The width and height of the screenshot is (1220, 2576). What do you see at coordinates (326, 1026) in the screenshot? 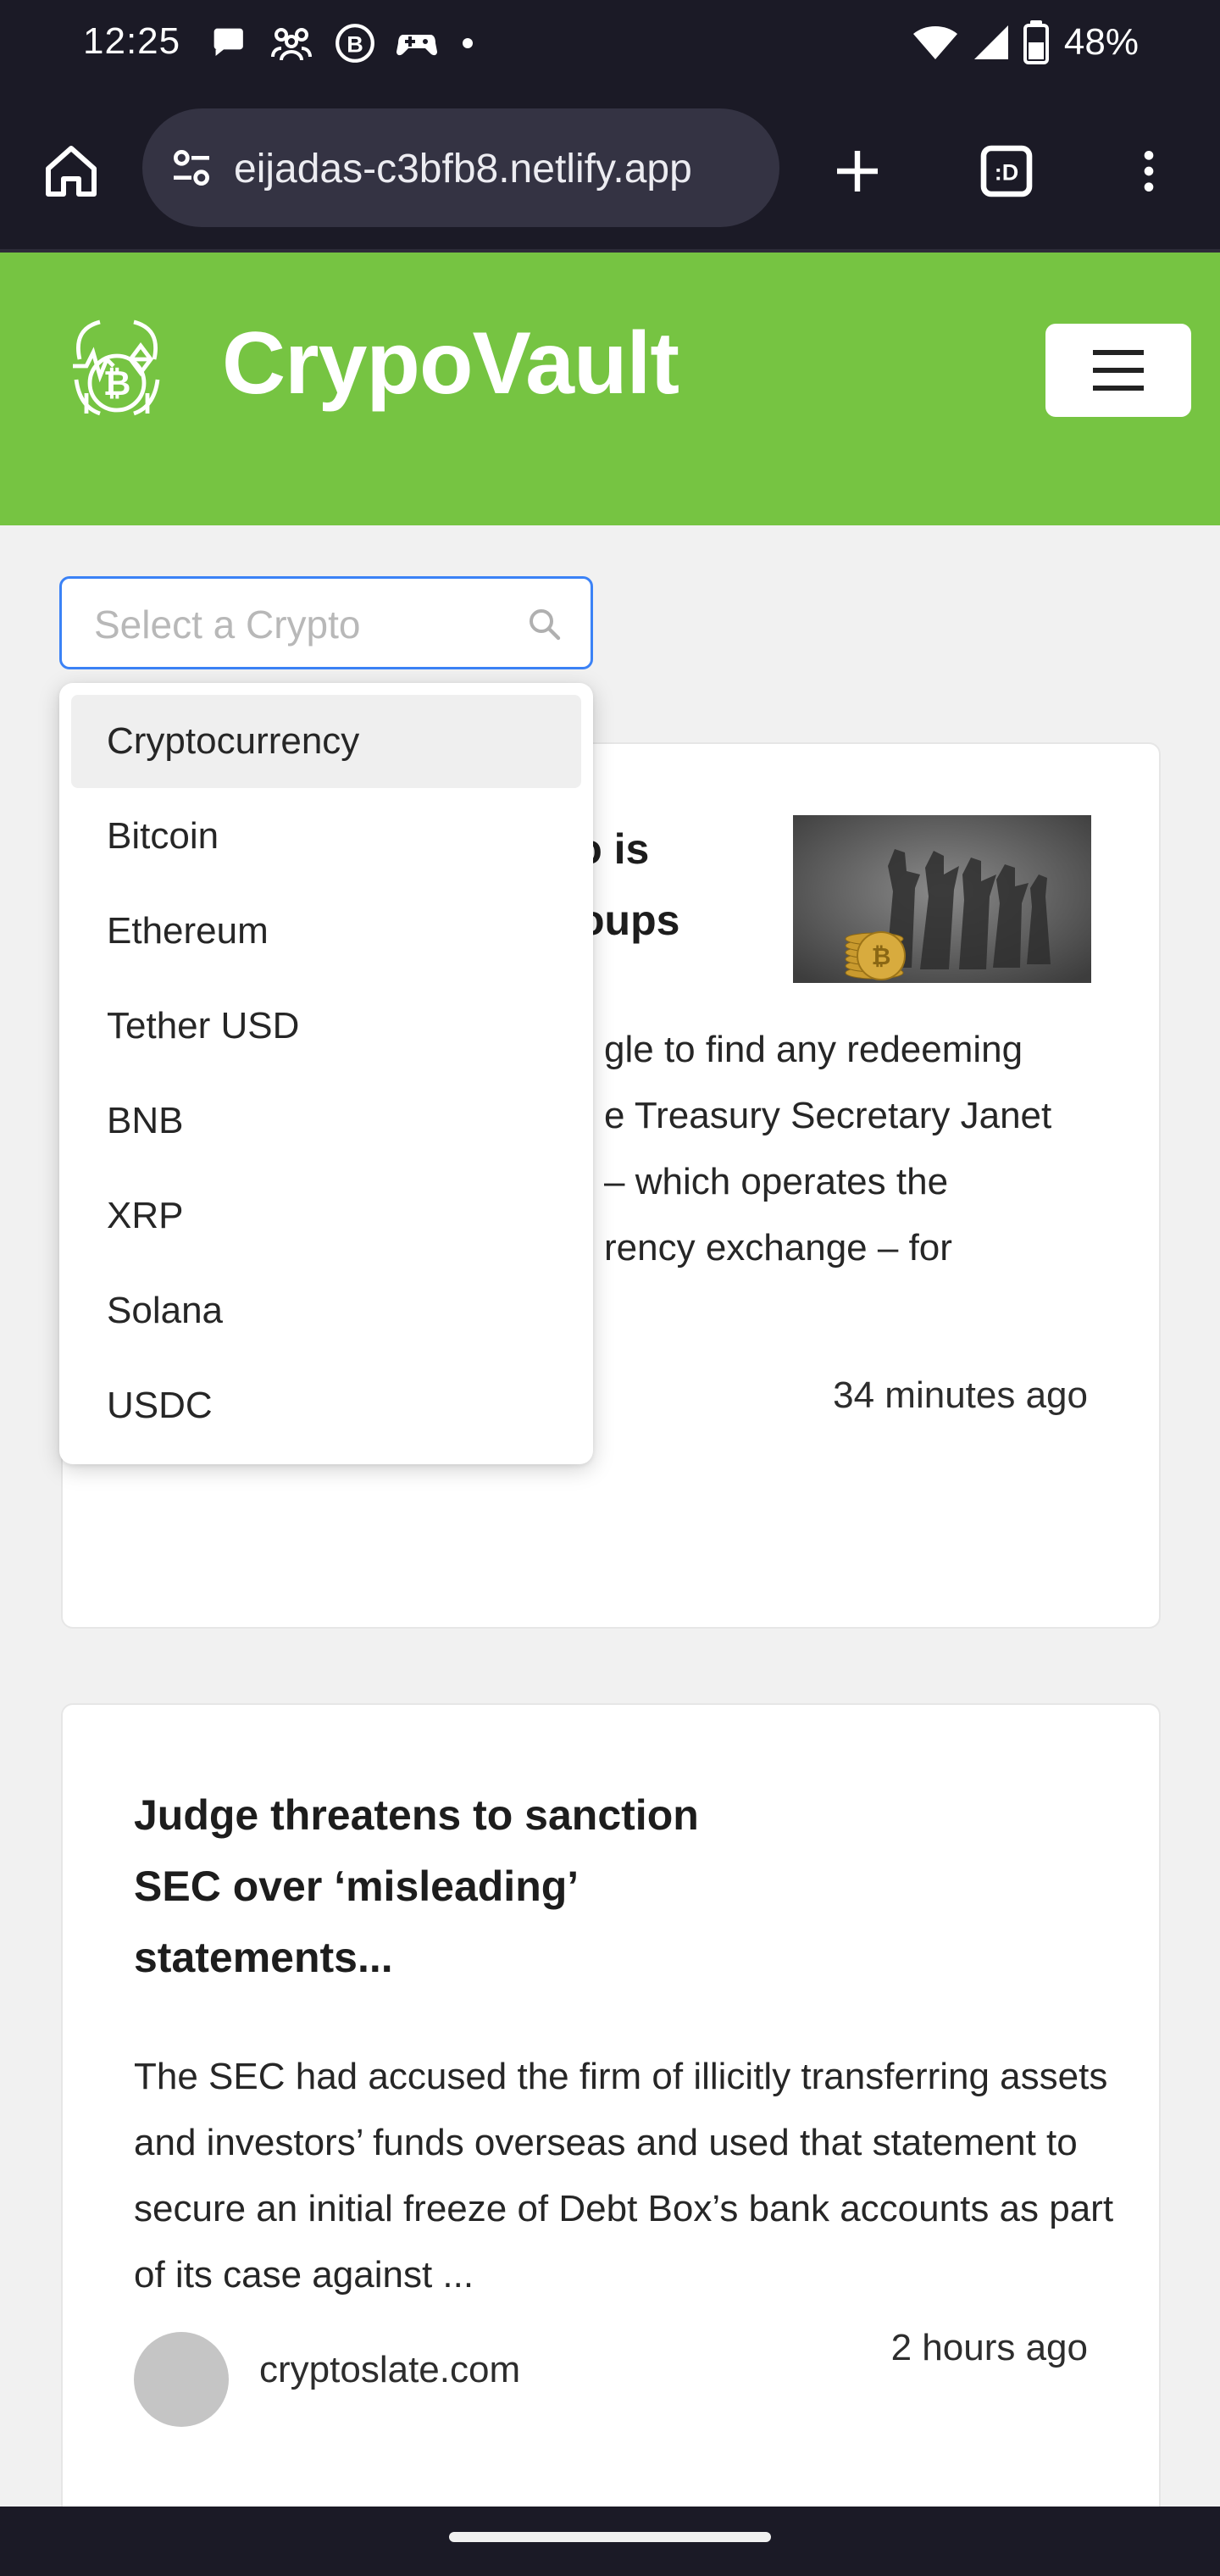
I see `dropdown-item-tether-usd: Tether USD` at bounding box center [326, 1026].